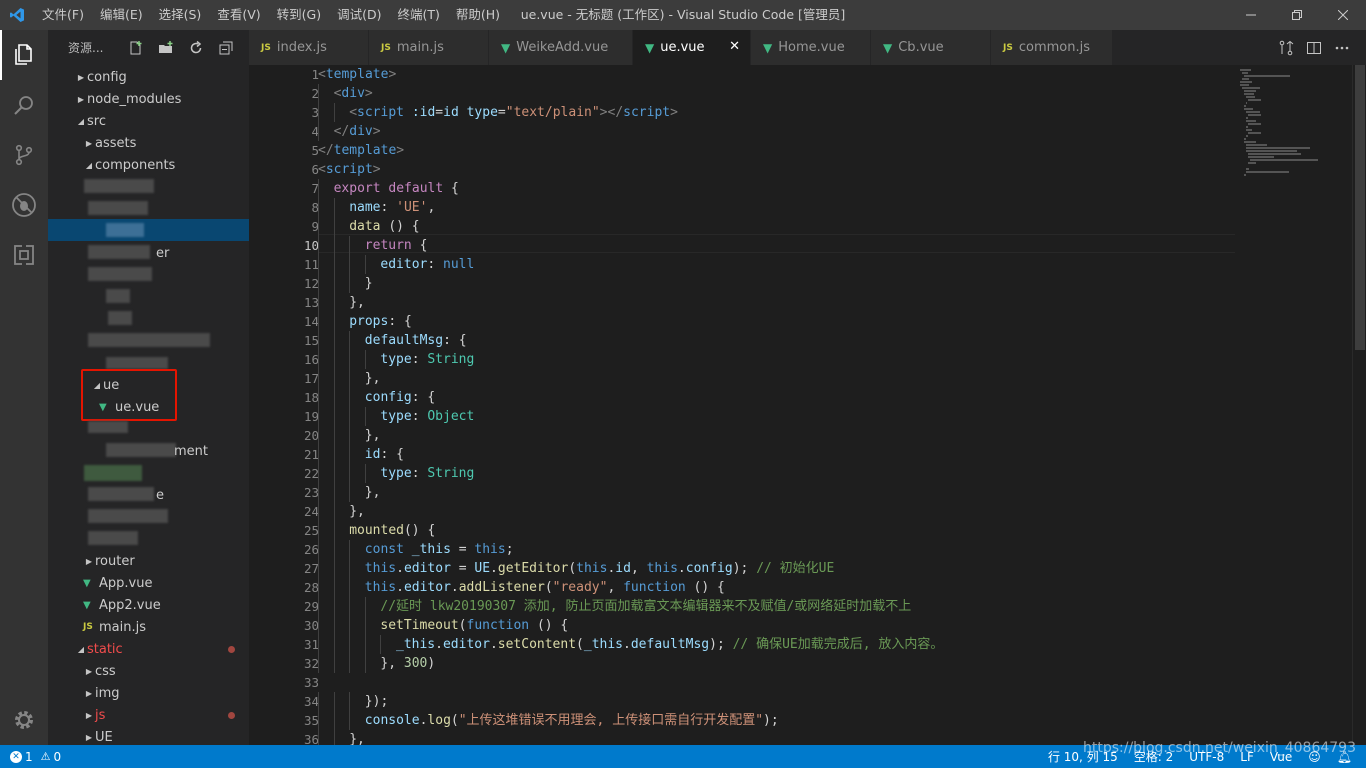 This screenshot has width=1366, height=768. What do you see at coordinates (384, 226) in the screenshot?
I see `code-line: data () {` at bounding box center [384, 226].